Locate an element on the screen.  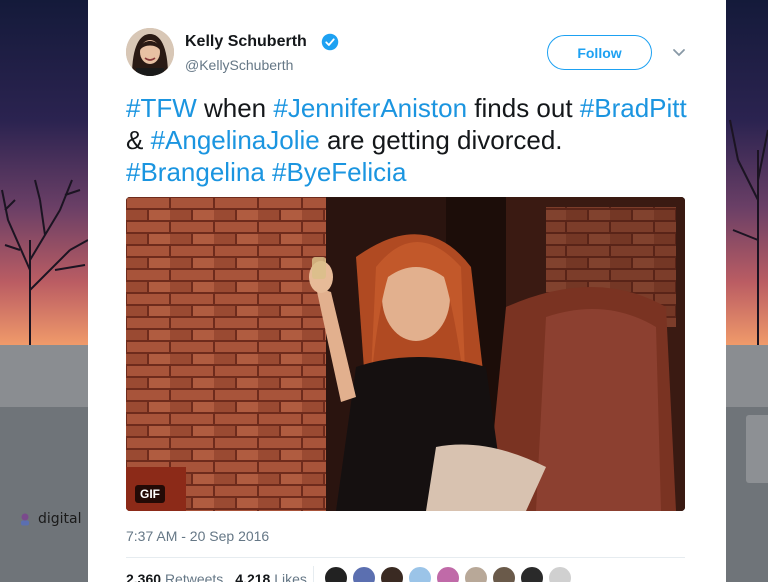
follow-button: Follow is located at coordinates (599, 52).